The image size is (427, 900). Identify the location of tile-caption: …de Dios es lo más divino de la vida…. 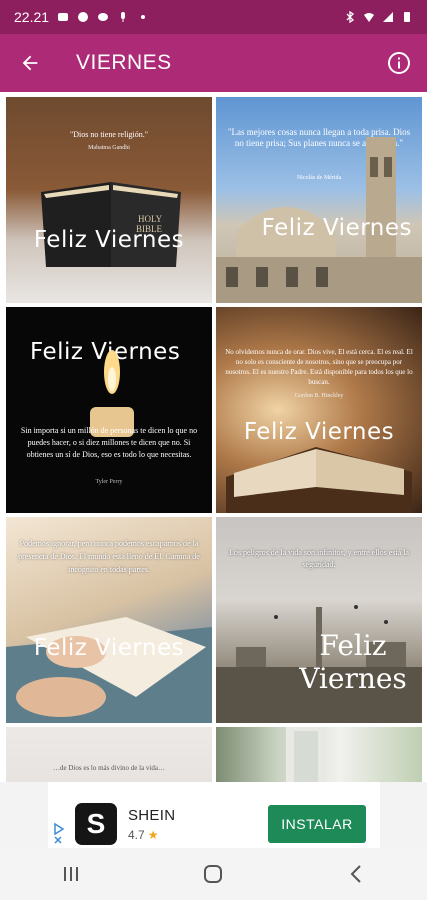
(109, 768).